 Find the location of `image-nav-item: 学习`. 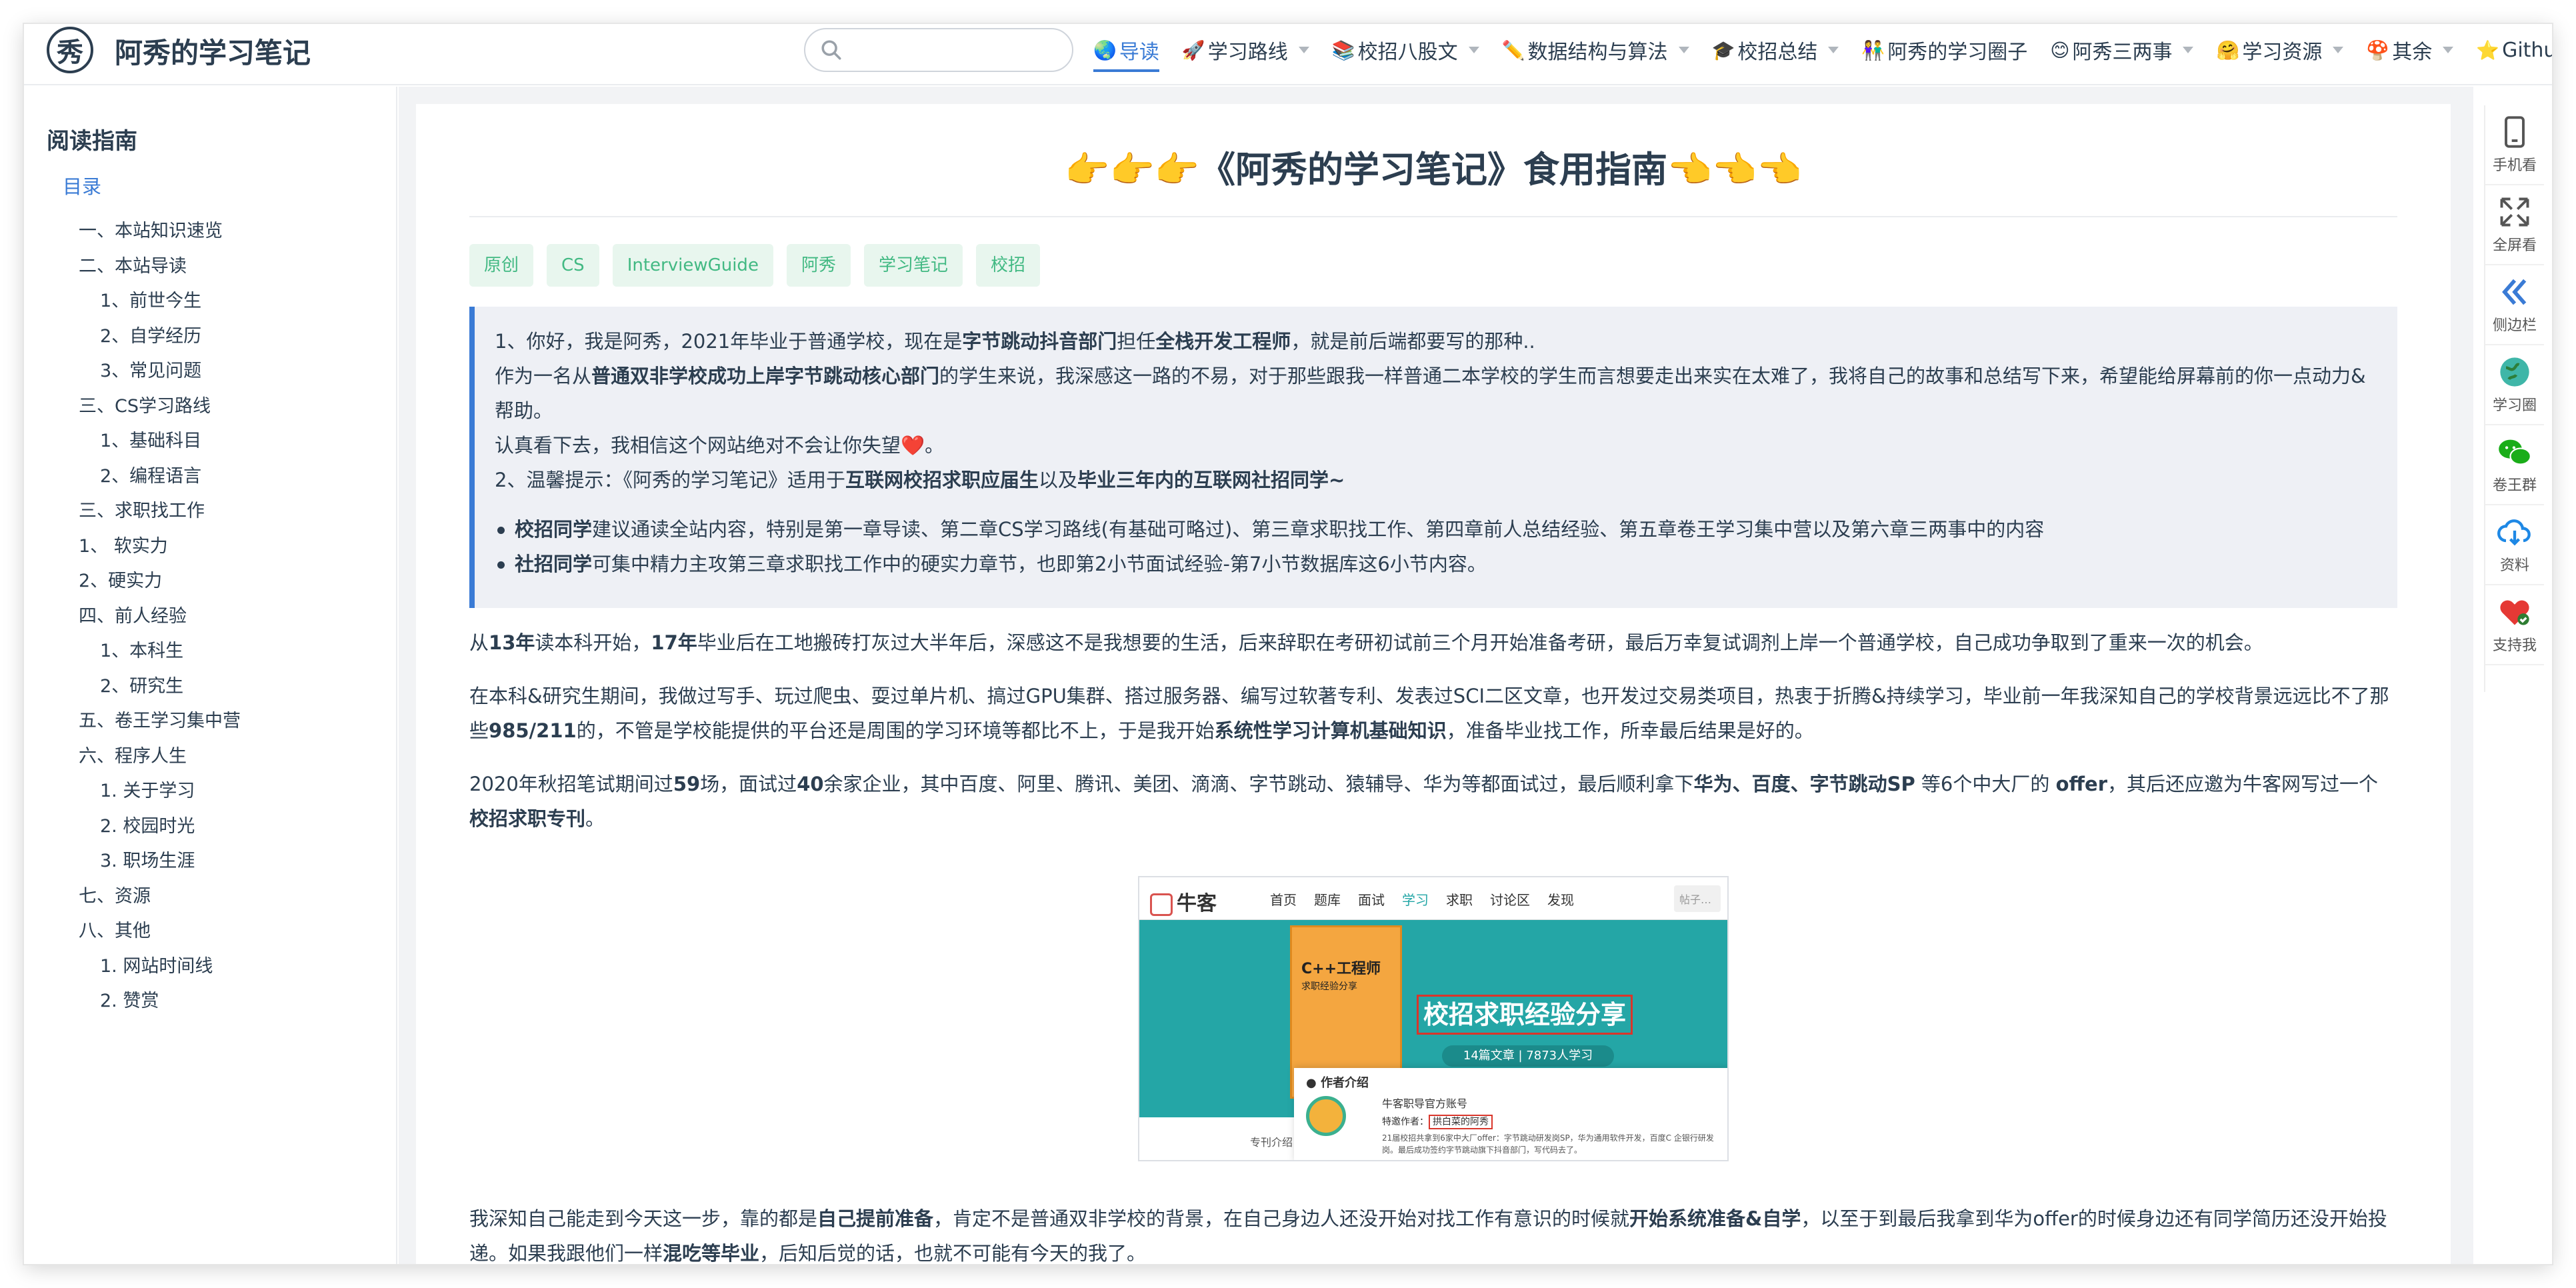

image-nav-item: 学习 is located at coordinates (1415, 900).